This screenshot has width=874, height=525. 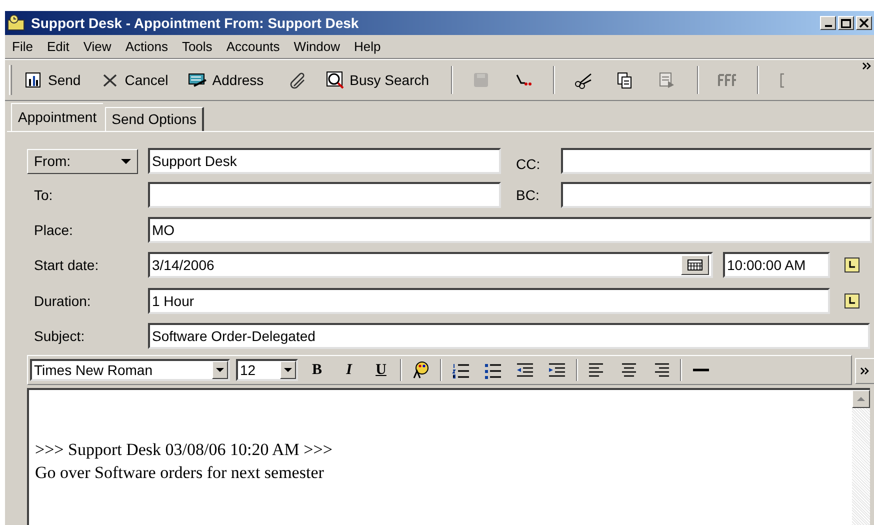 What do you see at coordinates (527, 195) in the screenshot?
I see `field-label: BC:` at bounding box center [527, 195].